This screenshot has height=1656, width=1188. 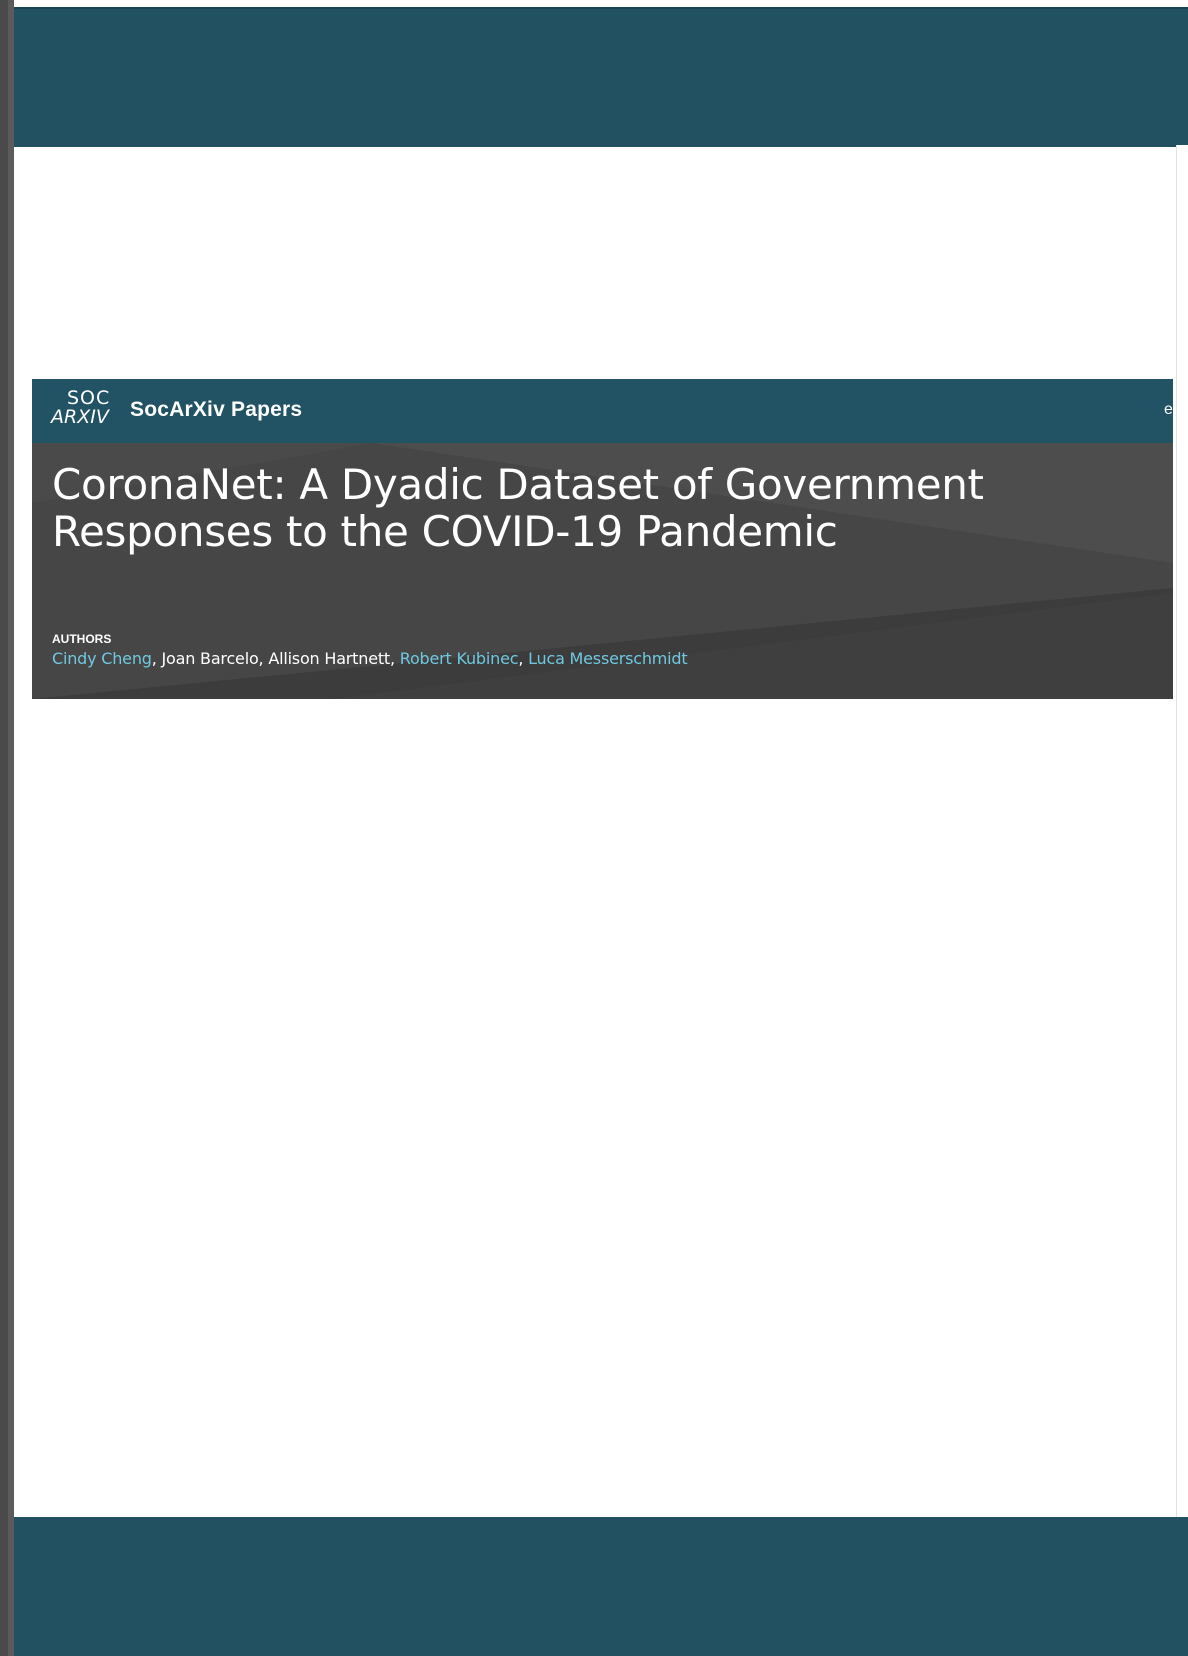 I want to click on top-color-band, so click(x=601, y=77).